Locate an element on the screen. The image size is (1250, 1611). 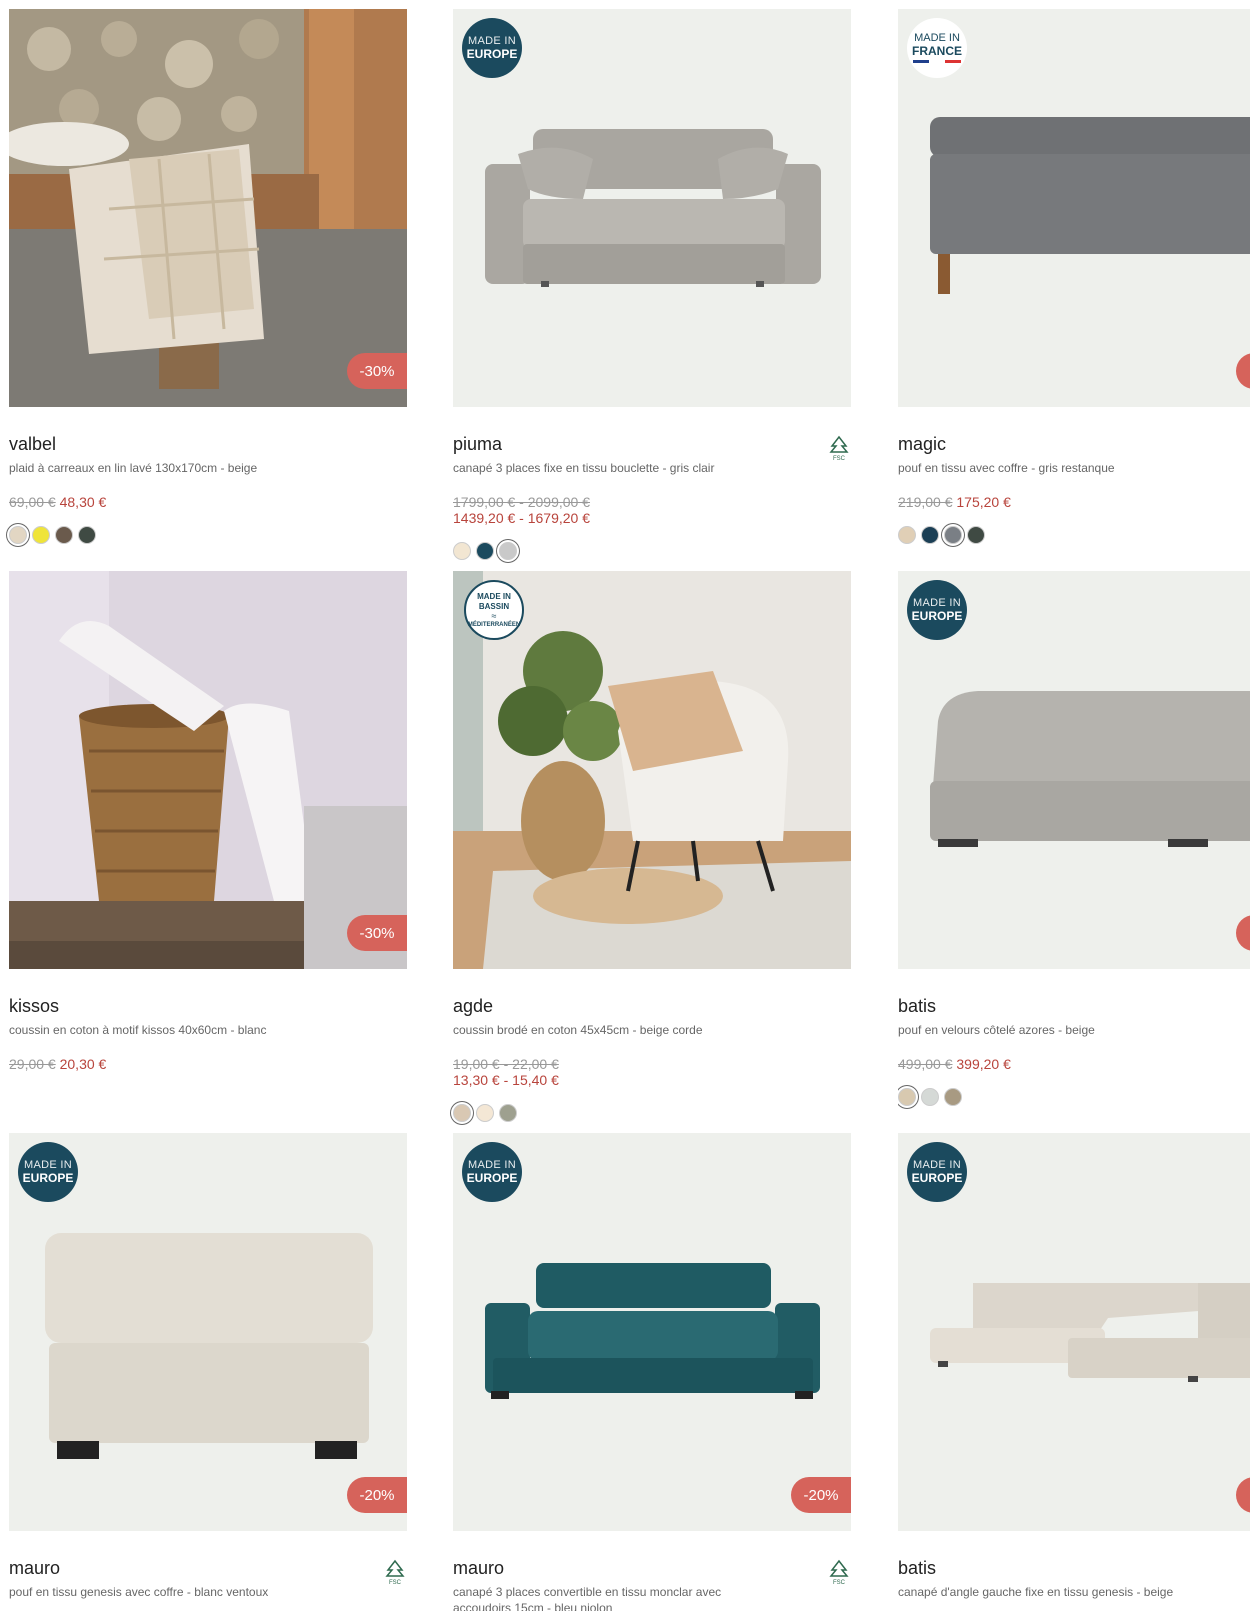
product-price: 29,00 € 20,30 € is located at coordinates (208, 1064).